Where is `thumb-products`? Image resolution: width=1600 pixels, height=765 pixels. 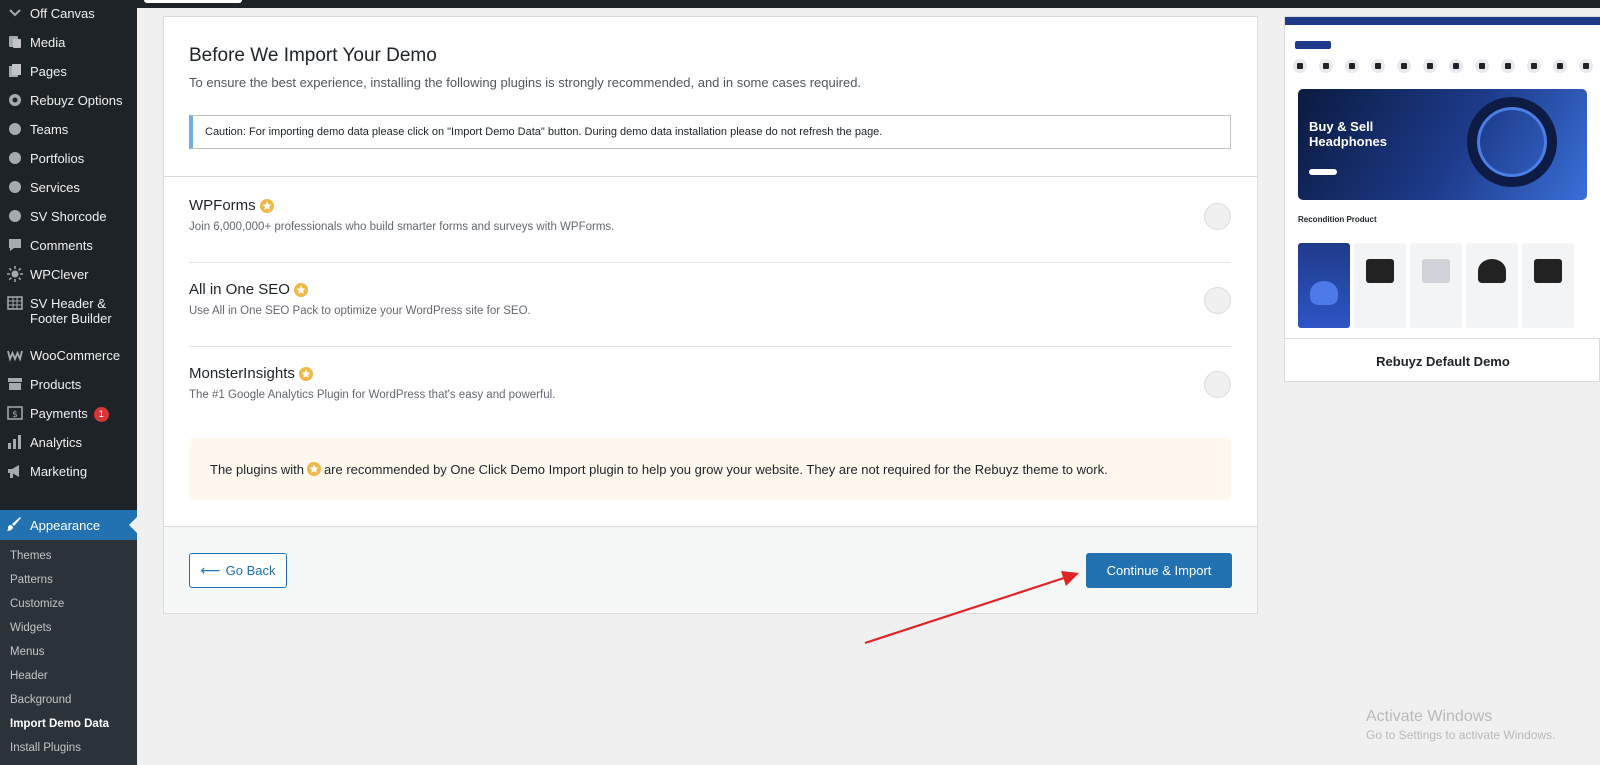
thumb-products is located at coordinates (1448, 285).